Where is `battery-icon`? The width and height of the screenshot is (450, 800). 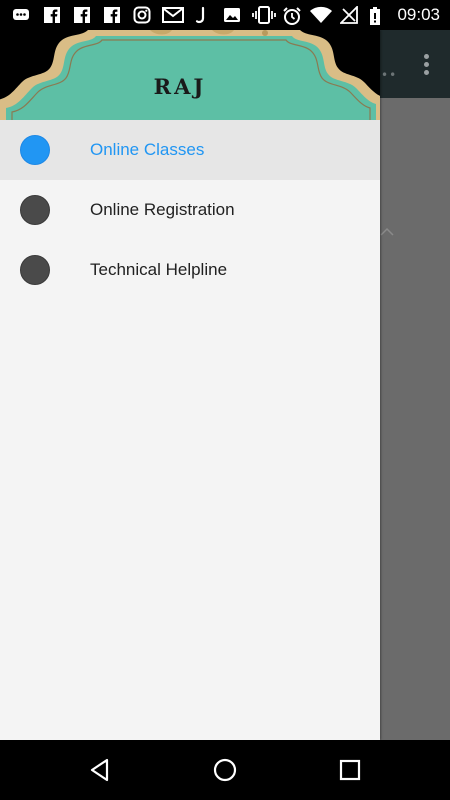
battery-icon is located at coordinates (375, 15).